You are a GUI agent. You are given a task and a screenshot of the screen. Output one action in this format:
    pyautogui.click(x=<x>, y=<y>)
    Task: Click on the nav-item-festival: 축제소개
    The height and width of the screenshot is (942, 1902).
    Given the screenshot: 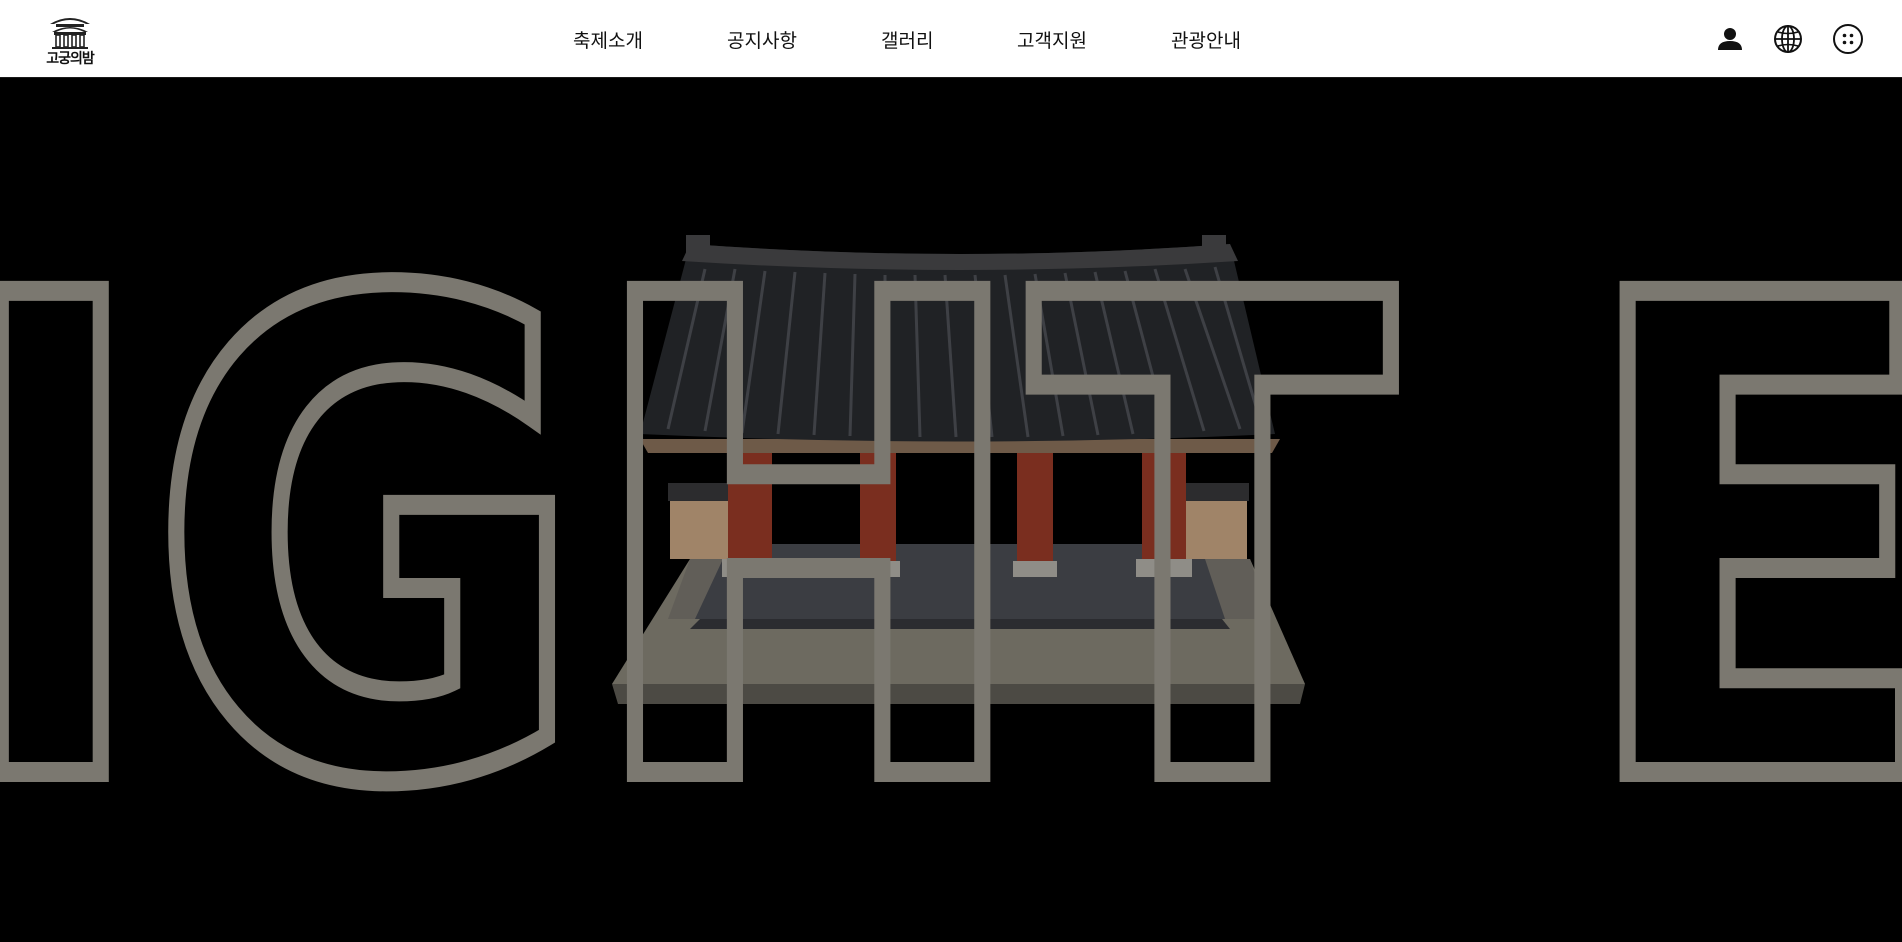 What is the action you would take?
    pyautogui.click(x=608, y=39)
    